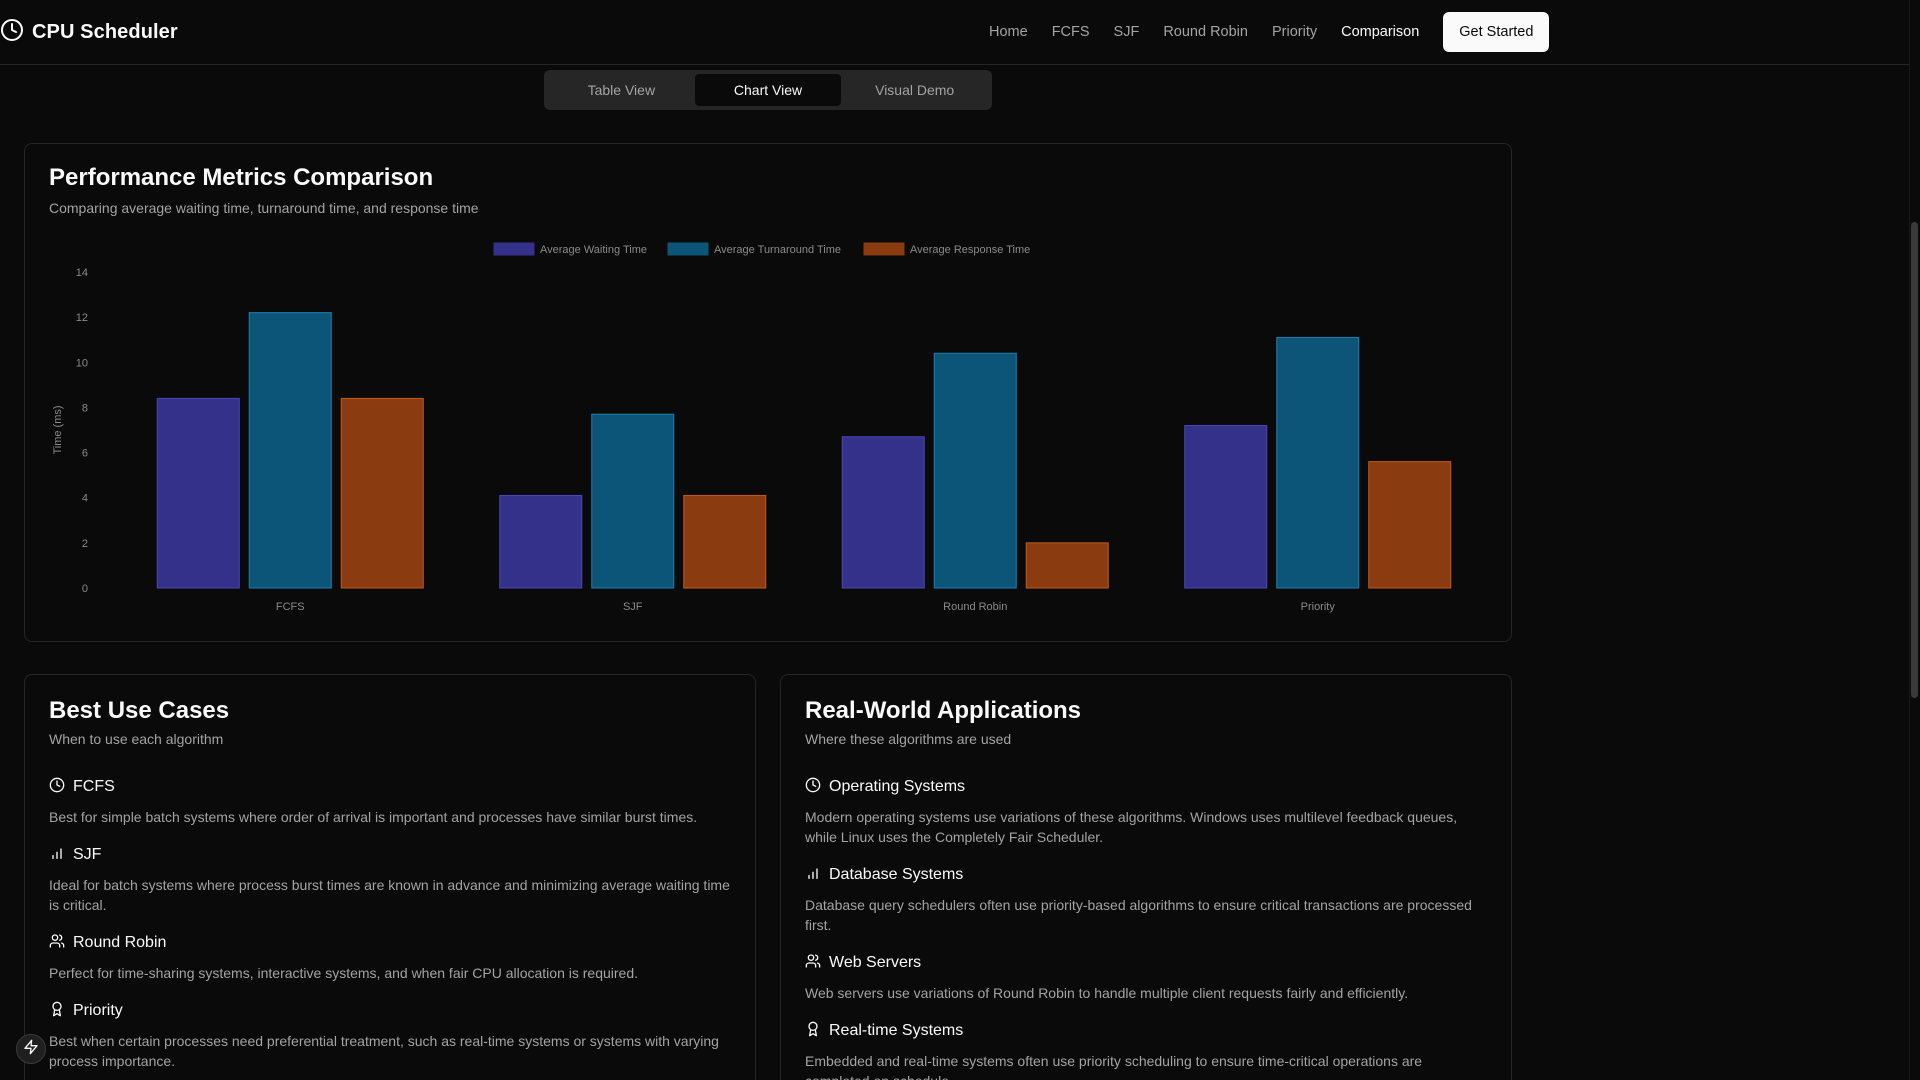 This screenshot has width=1920, height=1080. I want to click on legend-label: Average Turnaround Time, so click(777, 250).